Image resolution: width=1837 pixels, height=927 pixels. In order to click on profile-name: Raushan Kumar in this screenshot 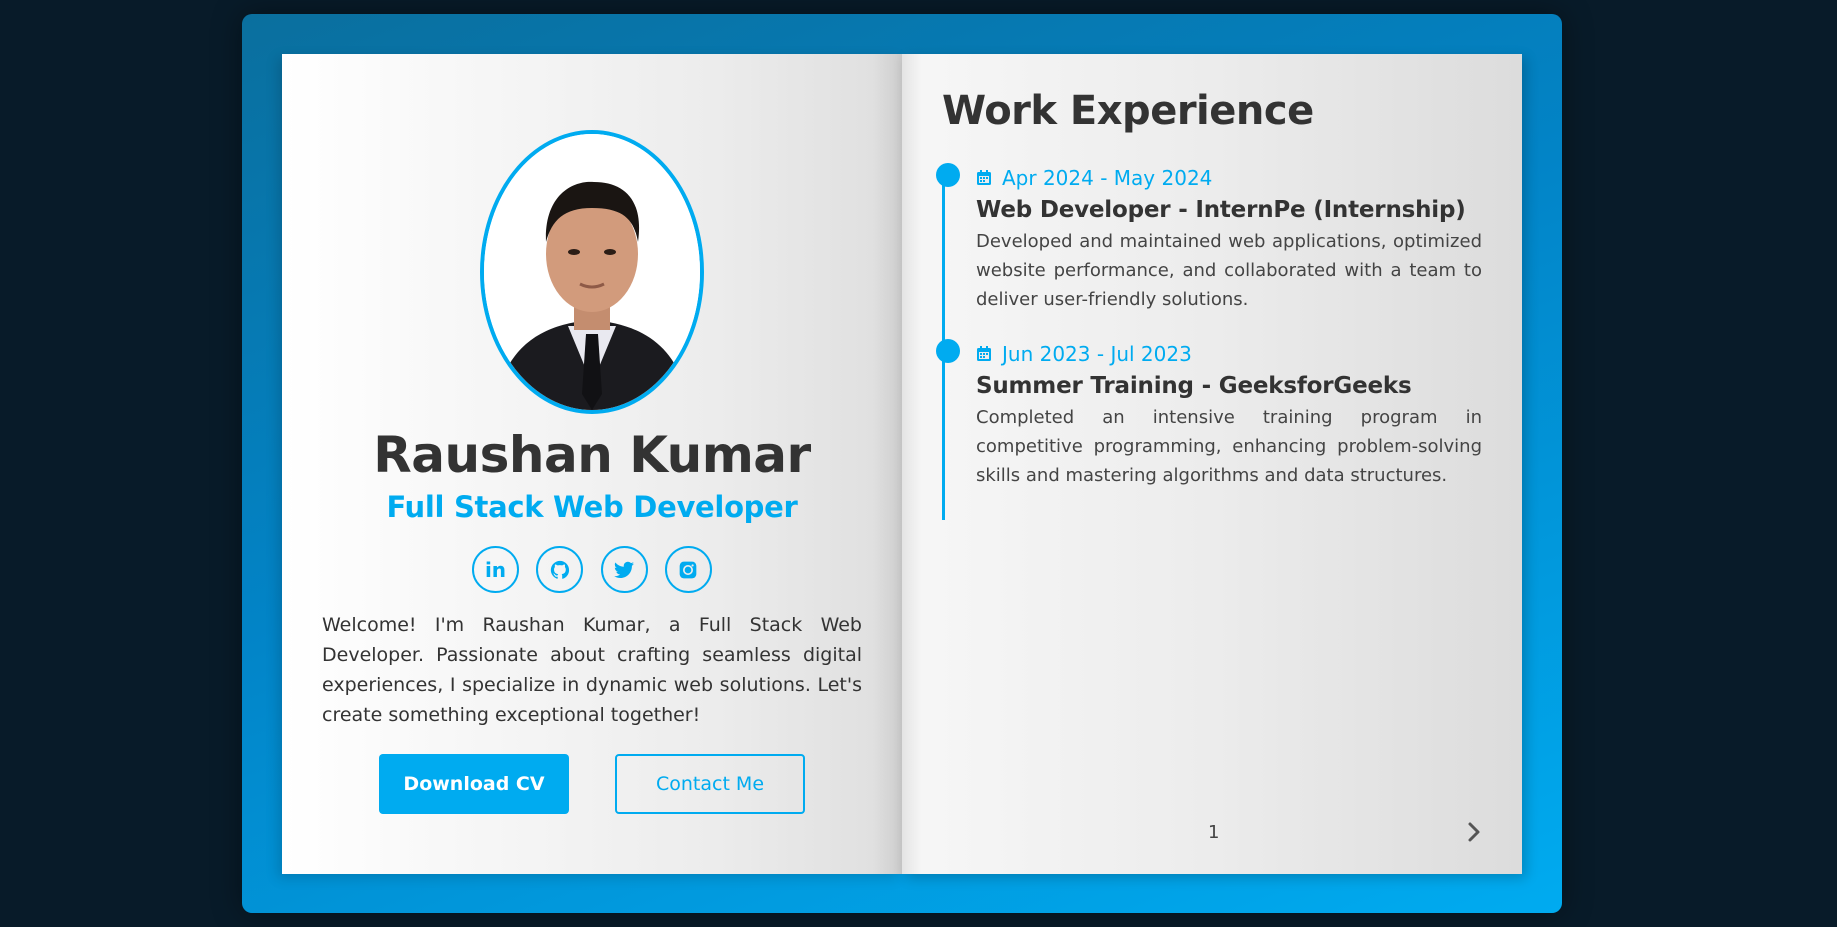, I will do `click(592, 455)`.